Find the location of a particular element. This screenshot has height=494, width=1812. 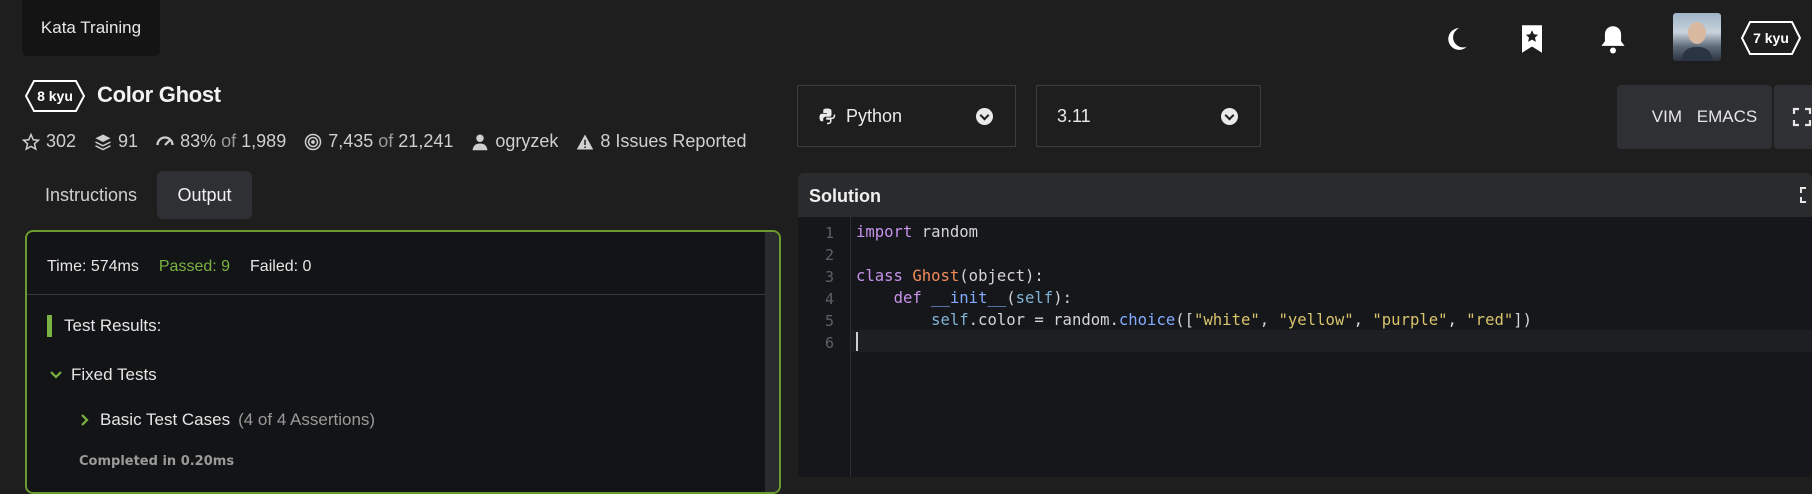

assertions-count: (4 of 4 Assertions) is located at coordinates (307, 419).